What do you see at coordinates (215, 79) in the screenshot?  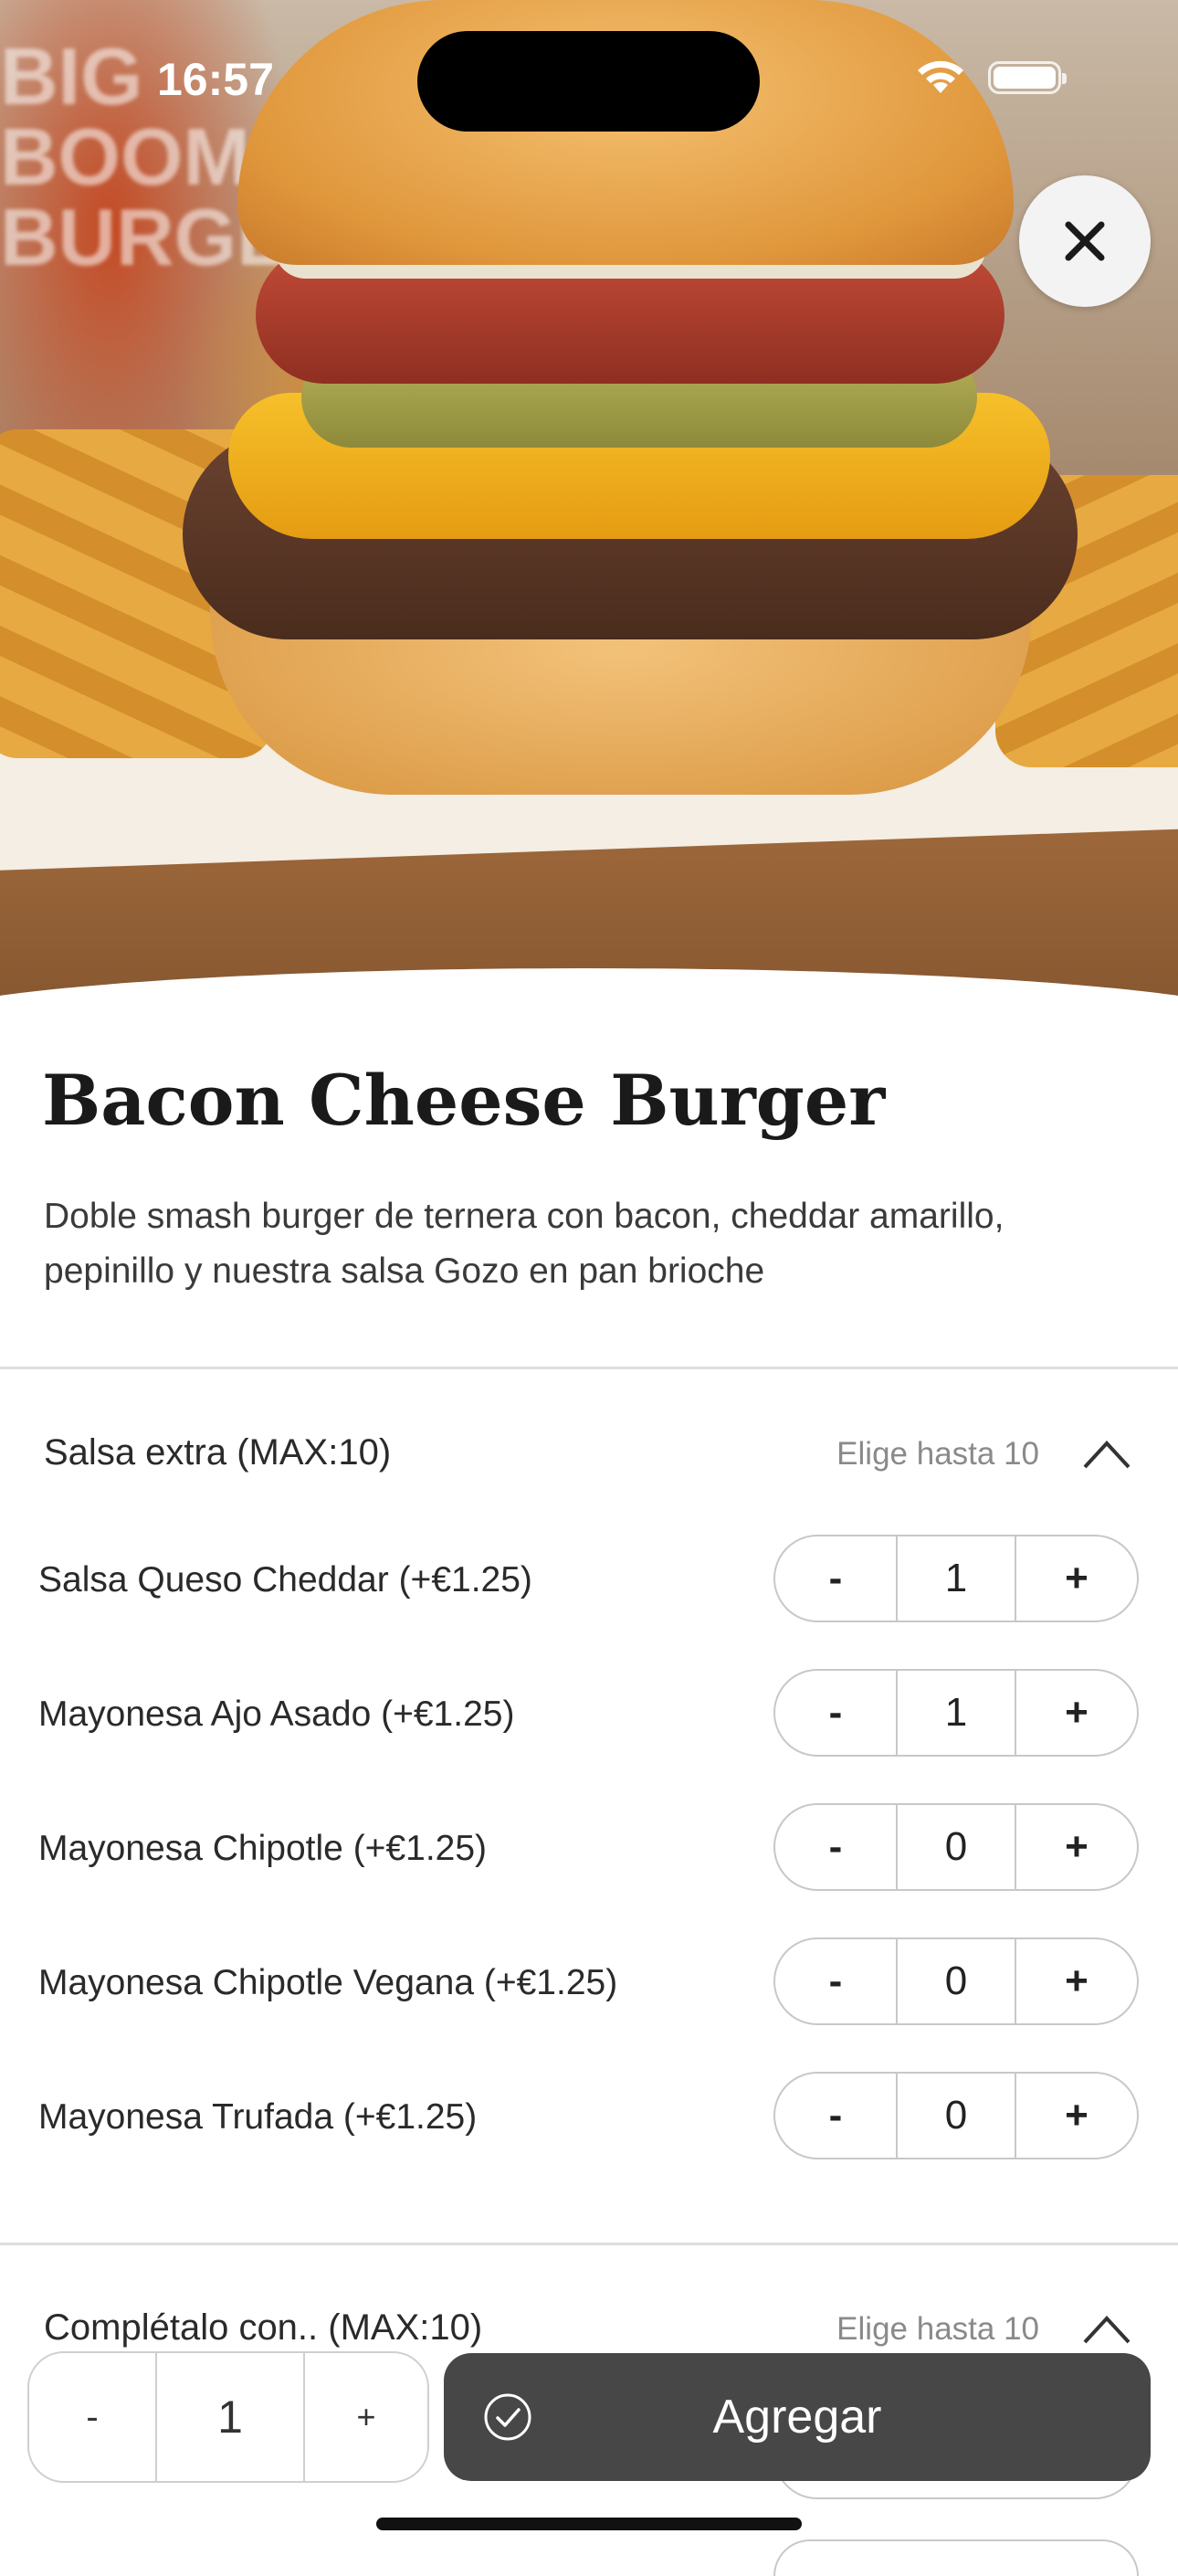 I see `status-time: 16:57` at bounding box center [215, 79].